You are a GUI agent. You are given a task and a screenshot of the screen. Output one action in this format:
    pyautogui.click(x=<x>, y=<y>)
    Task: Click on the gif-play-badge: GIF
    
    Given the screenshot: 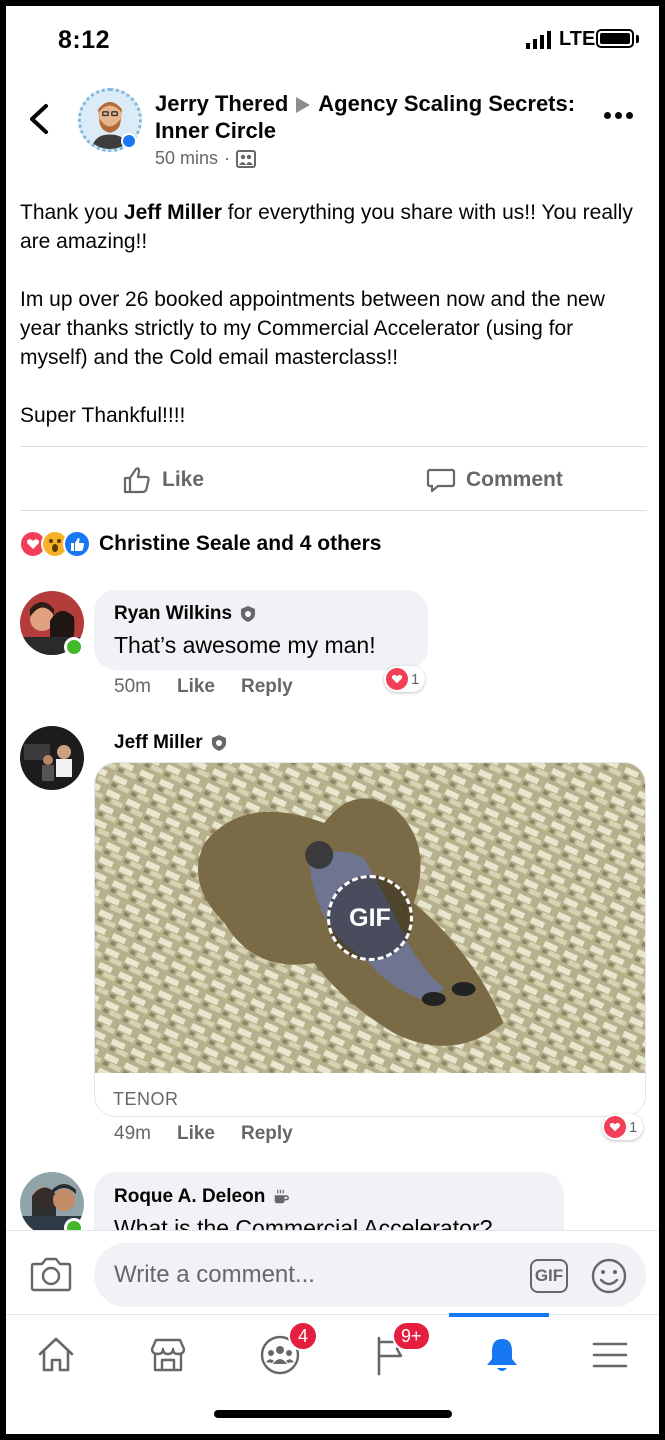 What is the action you would take?
    pyautogui.click(x=370, y=918)
    